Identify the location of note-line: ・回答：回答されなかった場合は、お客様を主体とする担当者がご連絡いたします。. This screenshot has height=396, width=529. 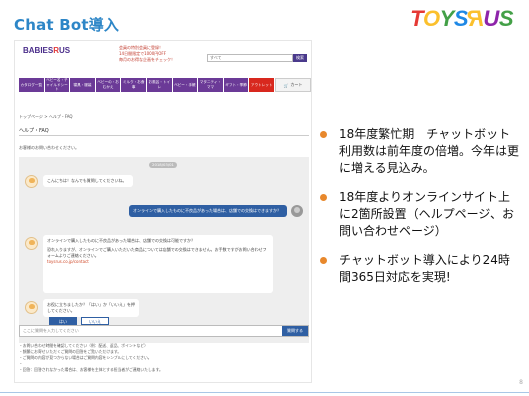
(91, 369).